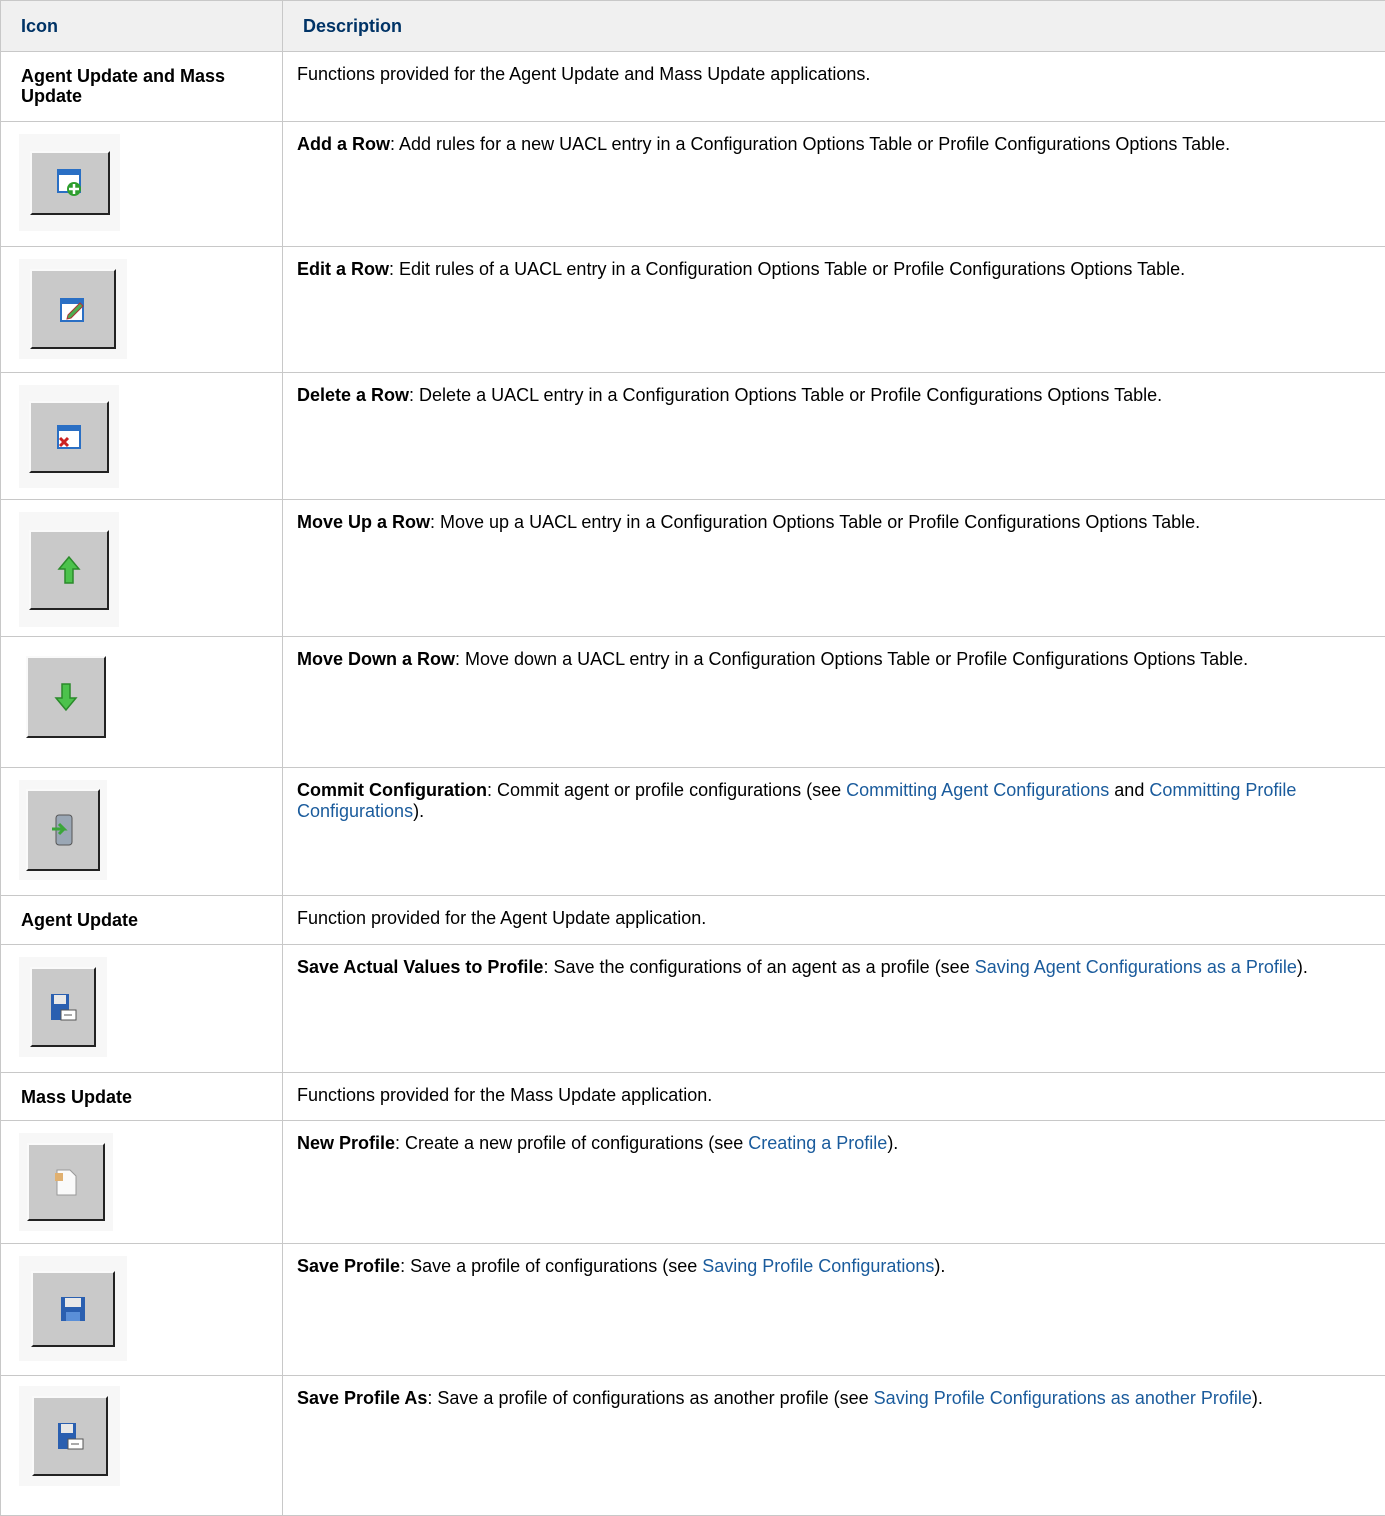 This screenshot has height=1516, width=1385. I want to click on row-title: Save Actual Values to Profile, so click(420, 967).